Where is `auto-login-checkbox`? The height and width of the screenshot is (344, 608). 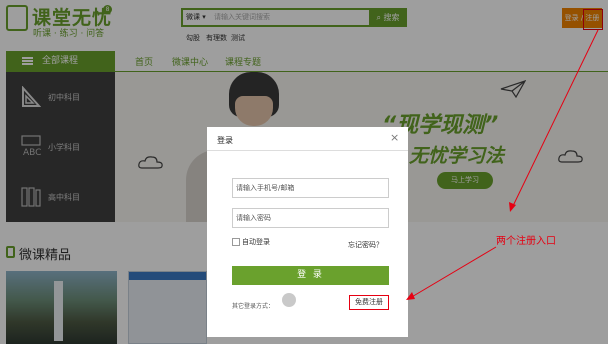
auto-login-checkbox is located at coordinates (236, 242).